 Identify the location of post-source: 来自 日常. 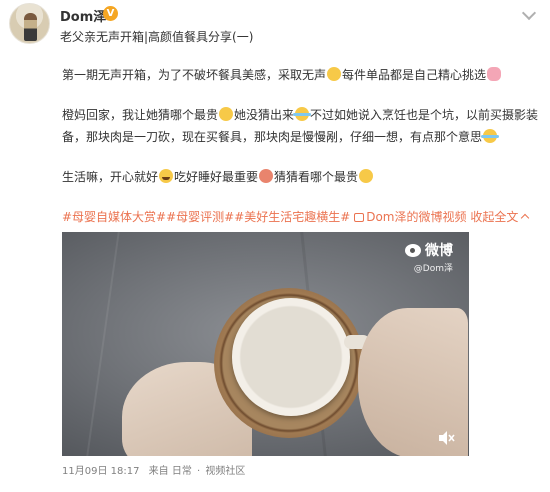
(170, 471).